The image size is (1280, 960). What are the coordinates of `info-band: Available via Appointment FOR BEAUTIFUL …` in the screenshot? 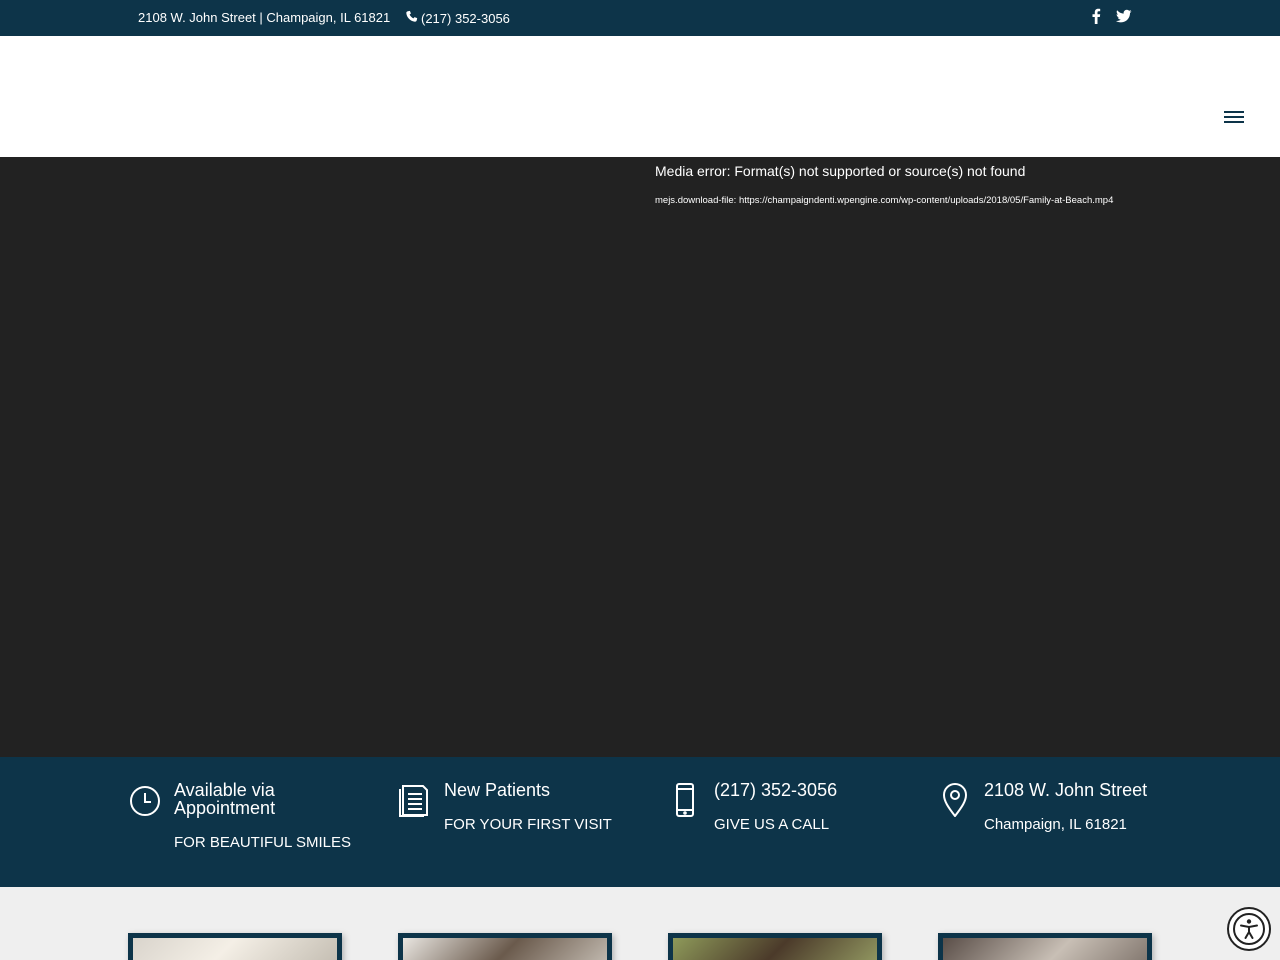 It's located at (640, 822).